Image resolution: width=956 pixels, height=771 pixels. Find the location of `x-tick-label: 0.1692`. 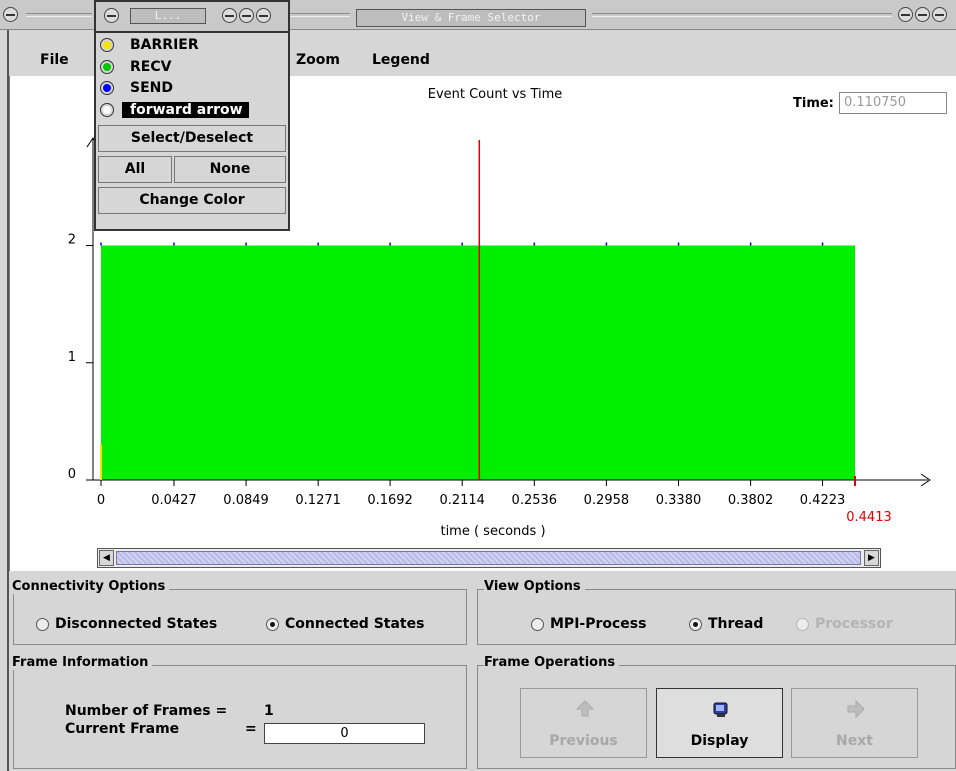

x-tick-label: 0.1692 is located at coordinates (390, 500).